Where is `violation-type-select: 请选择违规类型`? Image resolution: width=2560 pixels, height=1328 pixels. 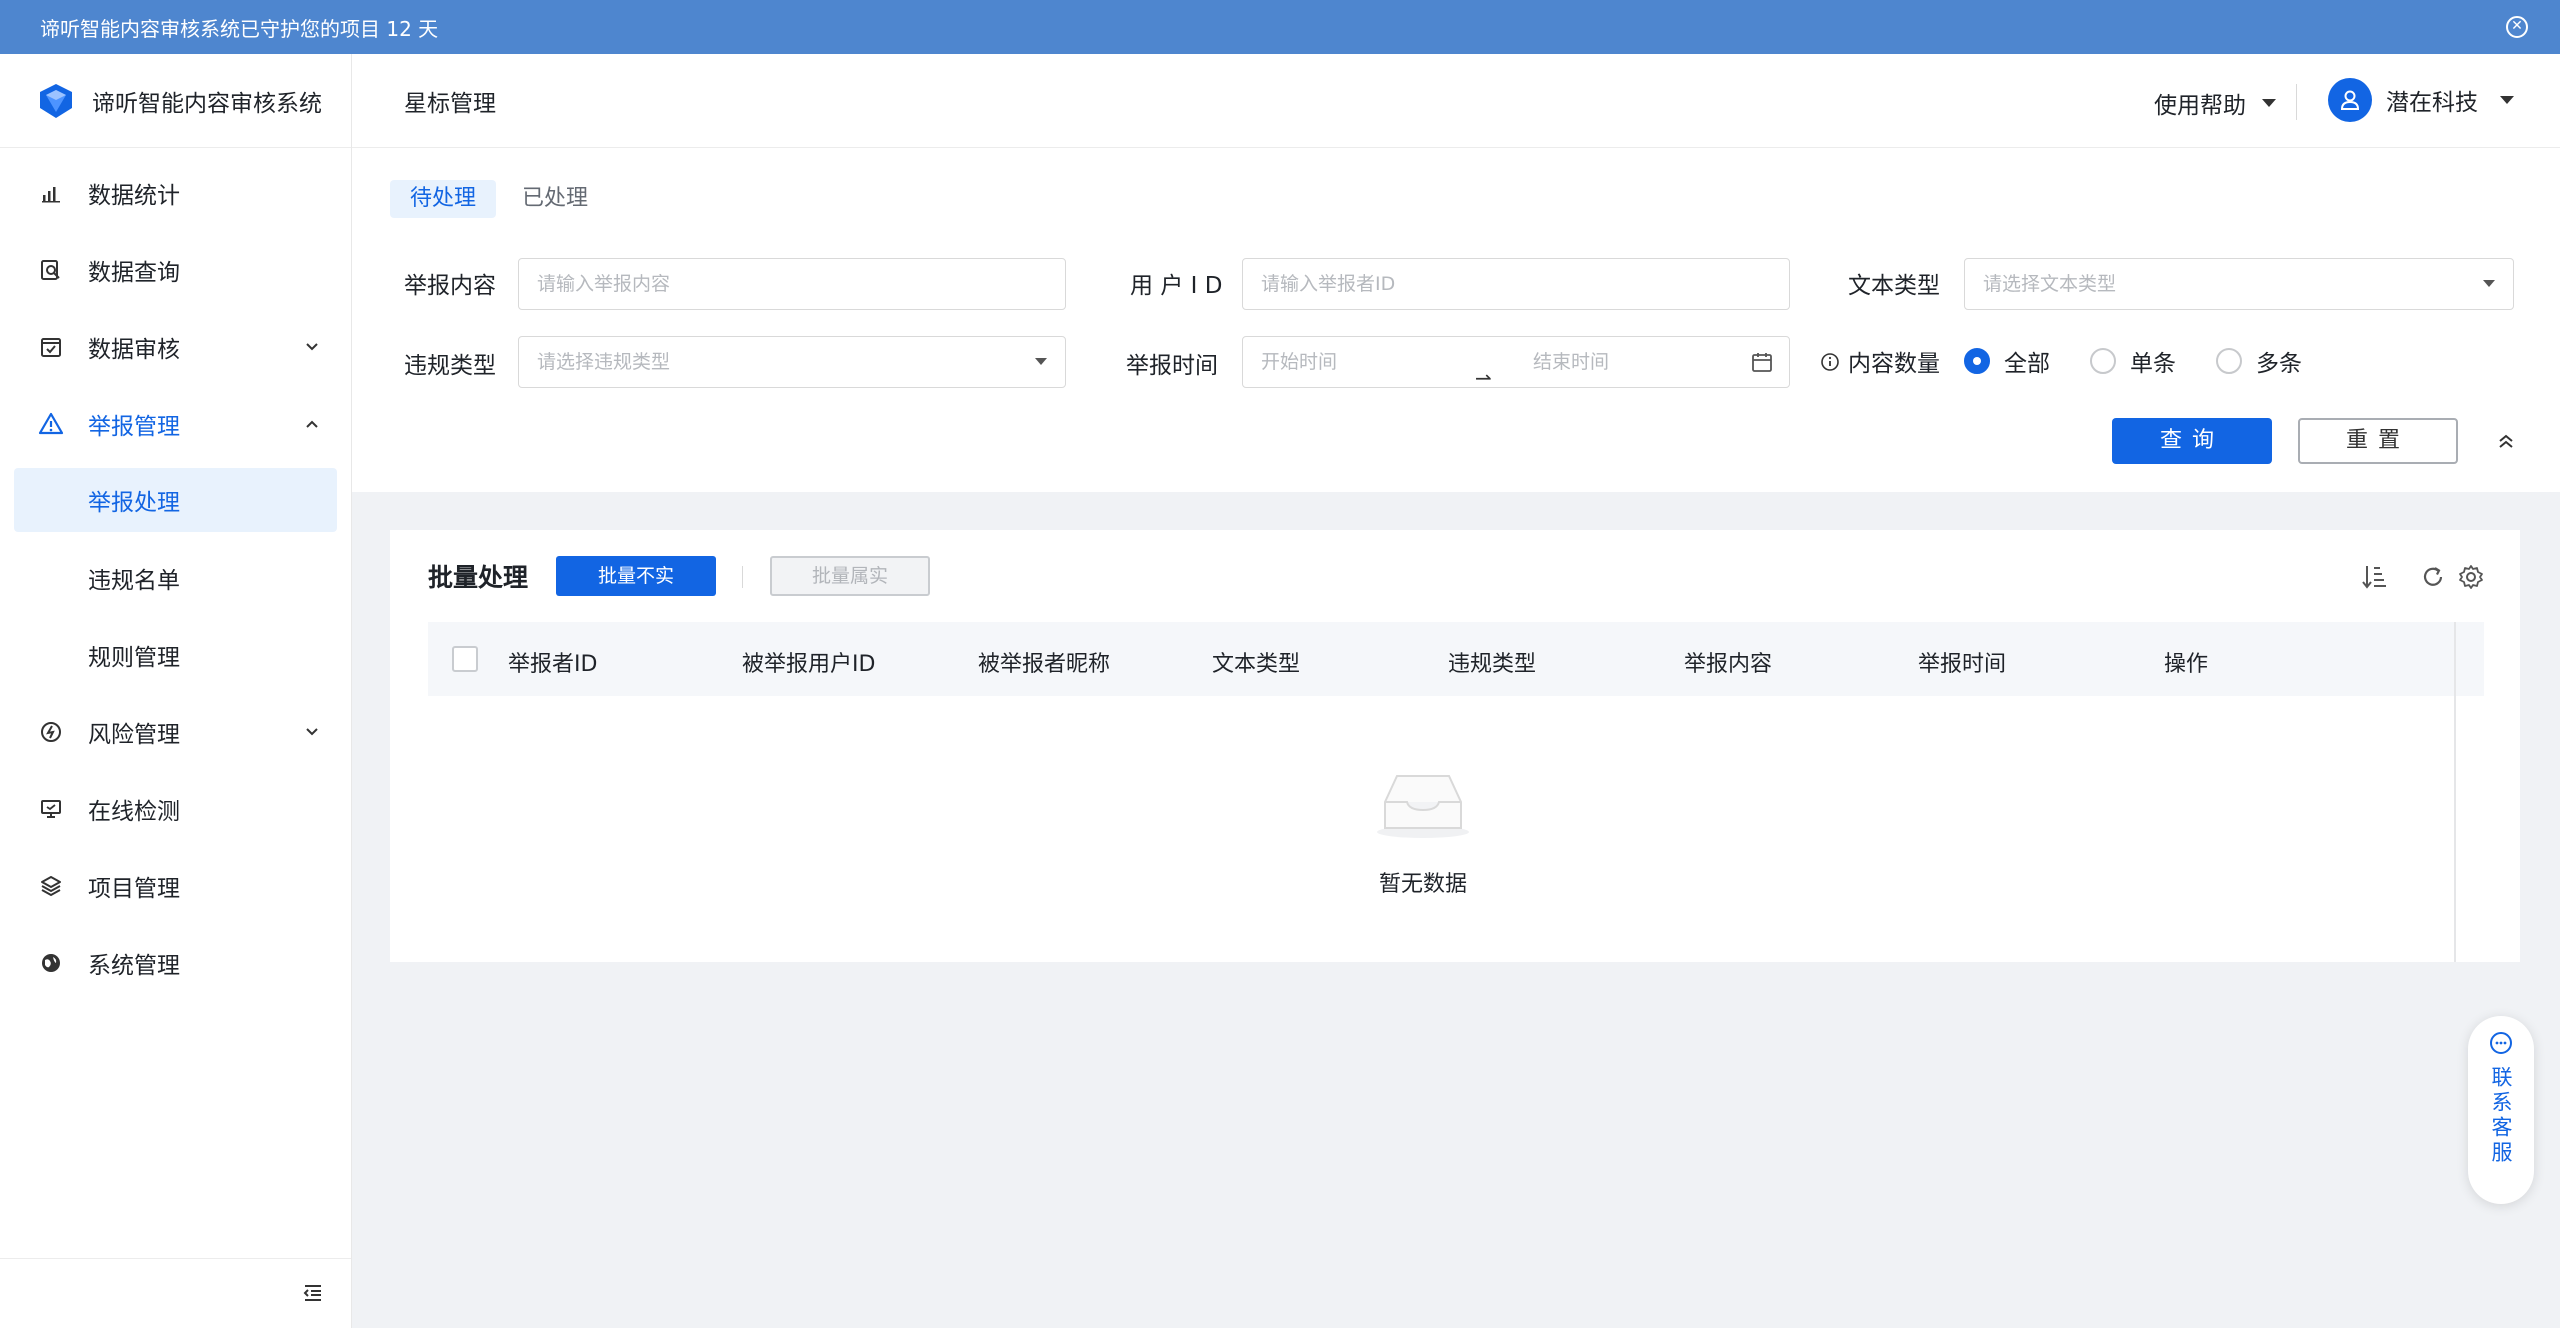
violation-type-select: 请选择违规类型 is located at coordinates (792, 362).